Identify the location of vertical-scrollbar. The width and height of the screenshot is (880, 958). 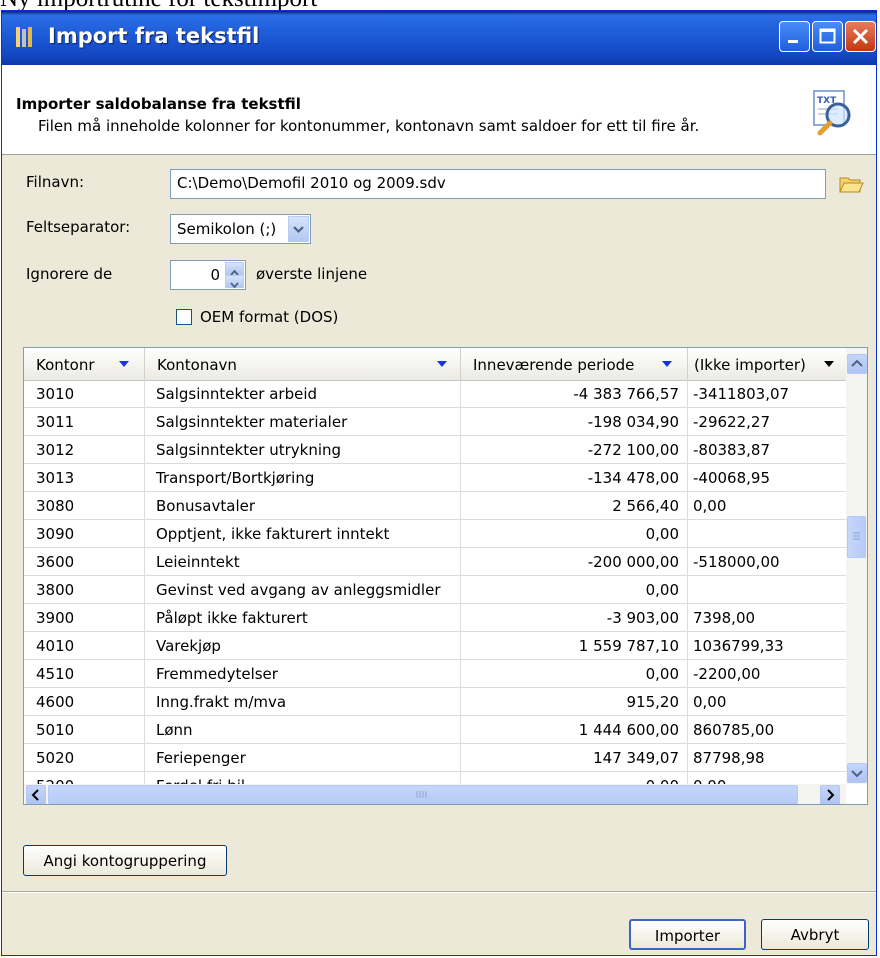
(856, 566).